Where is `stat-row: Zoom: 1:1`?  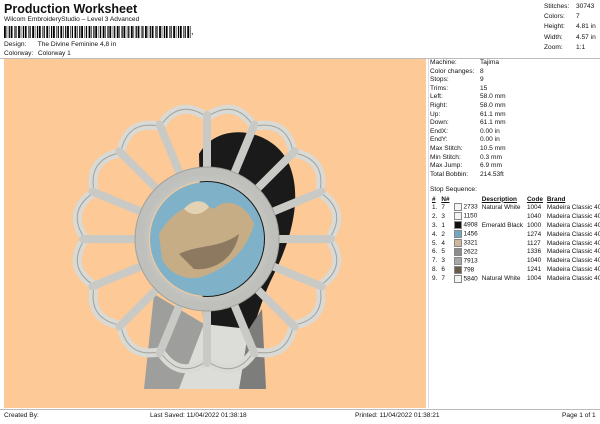
stat-row: Zoom: 1:1 is located at coordinates (565, 47).